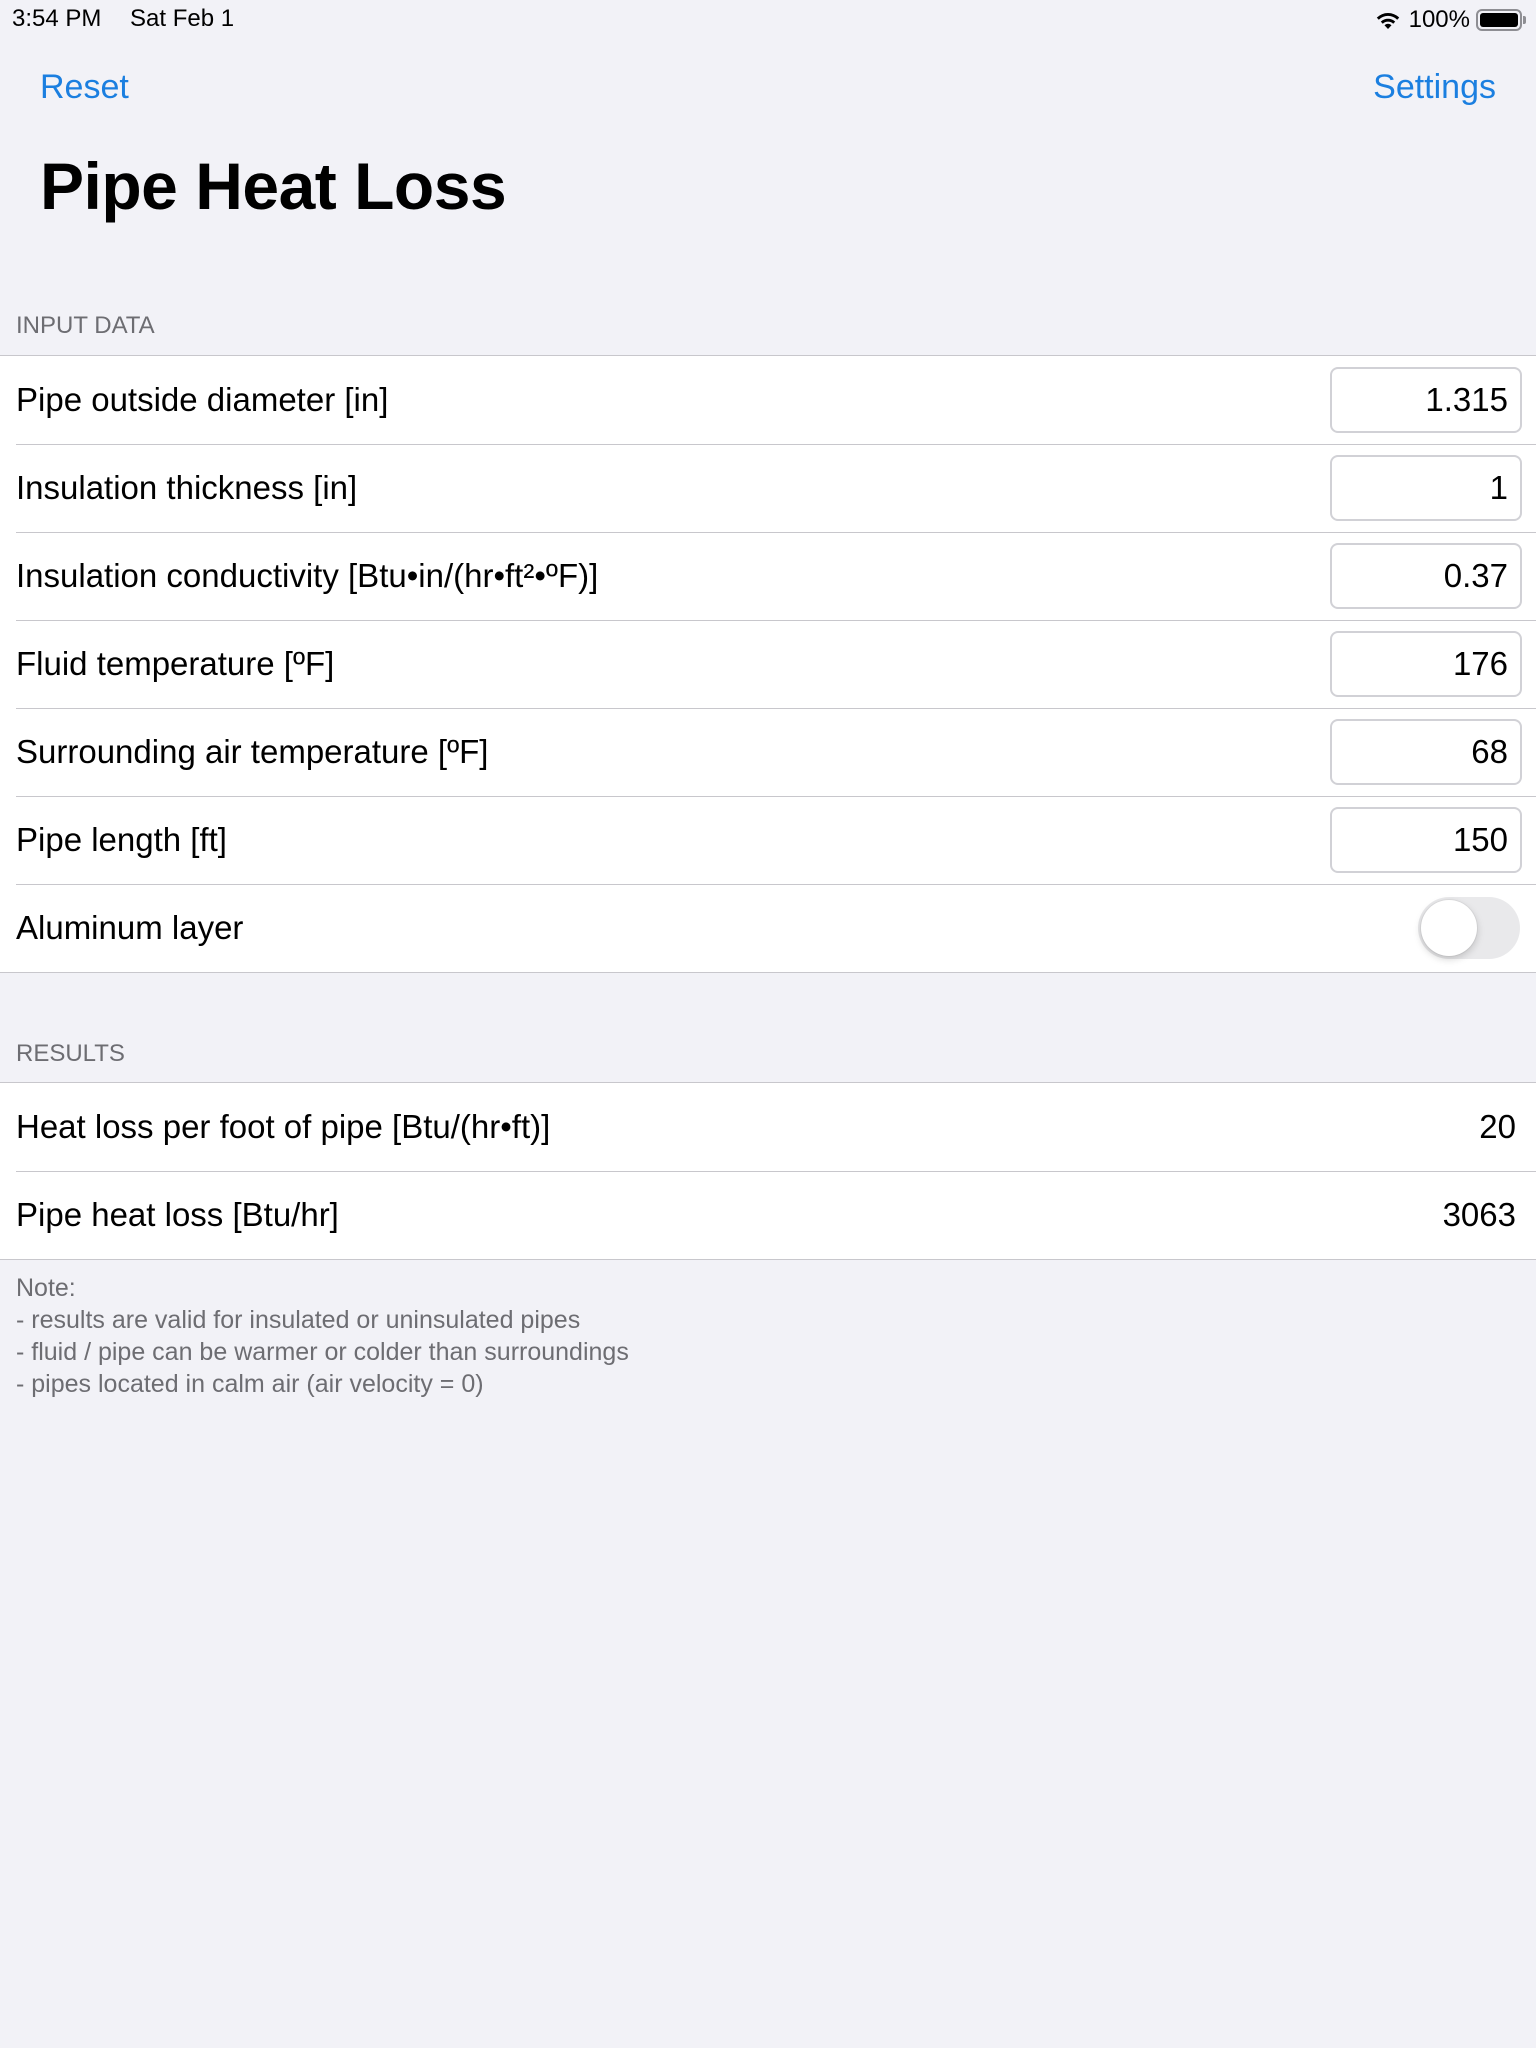 This screenshot has height=2048, width=1536. Describe the element at coordinates (57, 18) in the screenshot. I see `status-time: 3:54 PM` at that location.